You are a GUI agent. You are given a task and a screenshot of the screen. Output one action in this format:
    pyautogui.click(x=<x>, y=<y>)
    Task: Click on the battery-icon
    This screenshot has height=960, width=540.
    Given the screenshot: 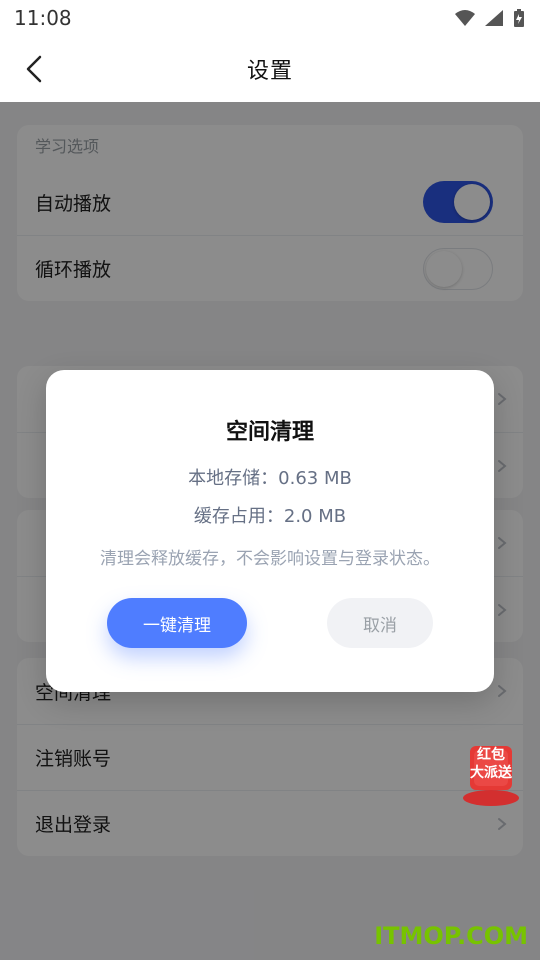 What is the action you would take?
    pyautogui.click(x=519, y=18)
    